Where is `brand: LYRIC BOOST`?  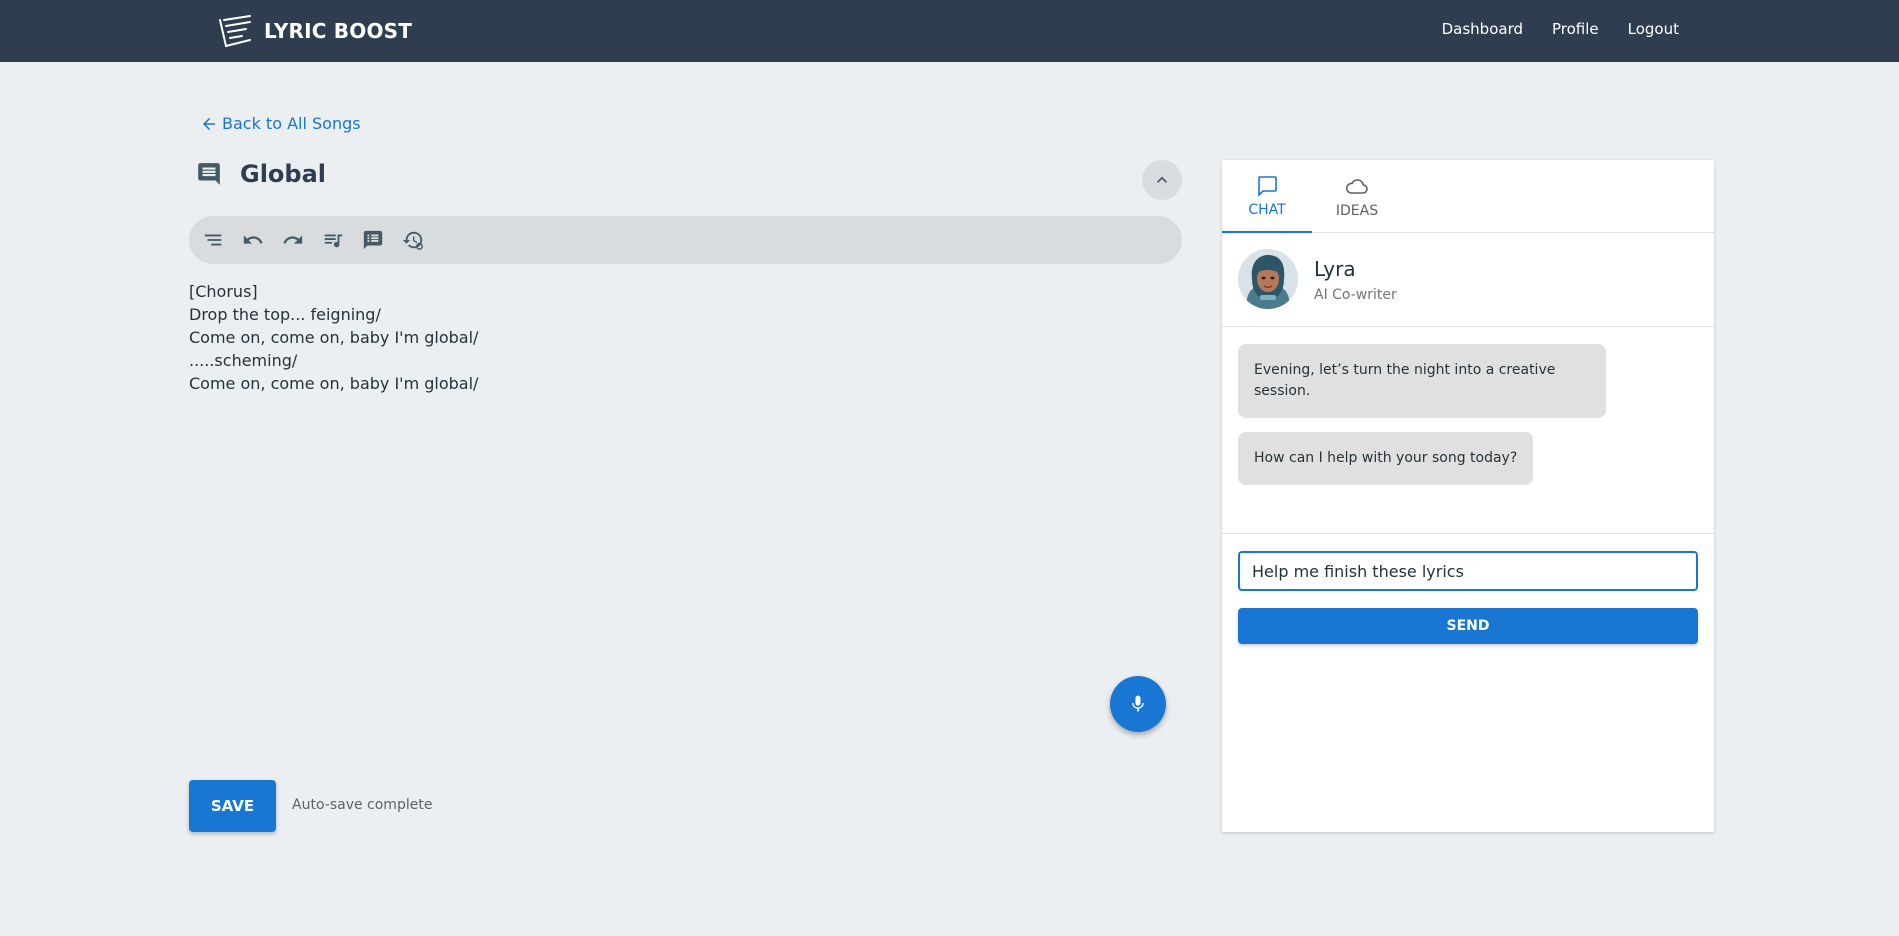 brand: LYRIC BOOST is located at coordinates (314, 31).